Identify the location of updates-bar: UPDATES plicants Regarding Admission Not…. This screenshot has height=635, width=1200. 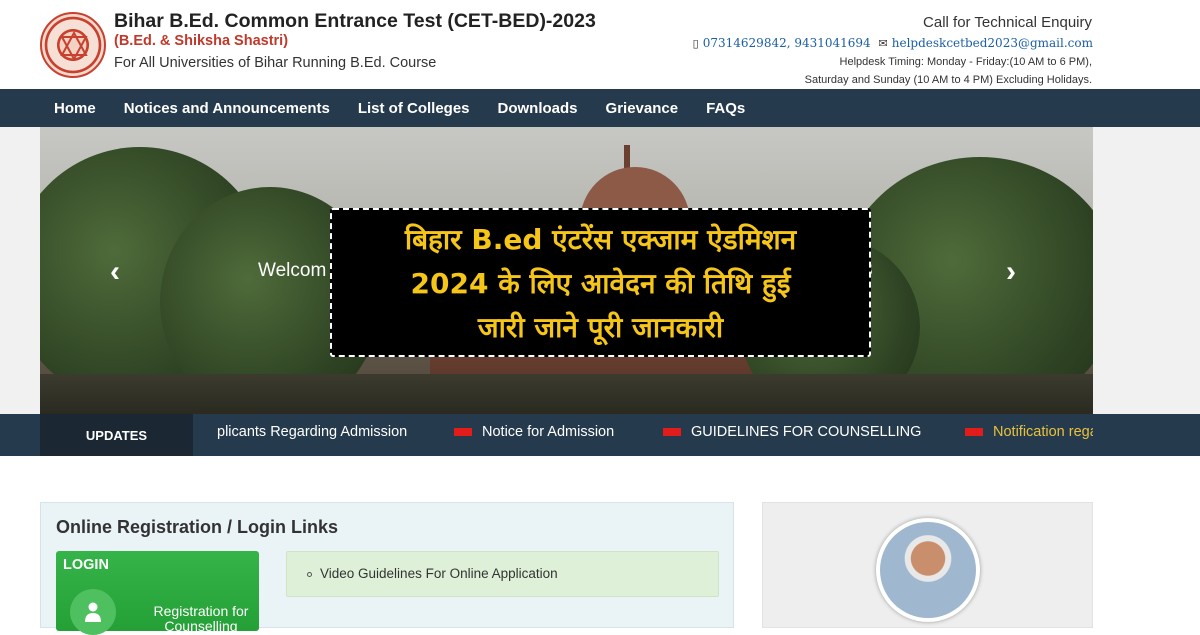
(600, 435).